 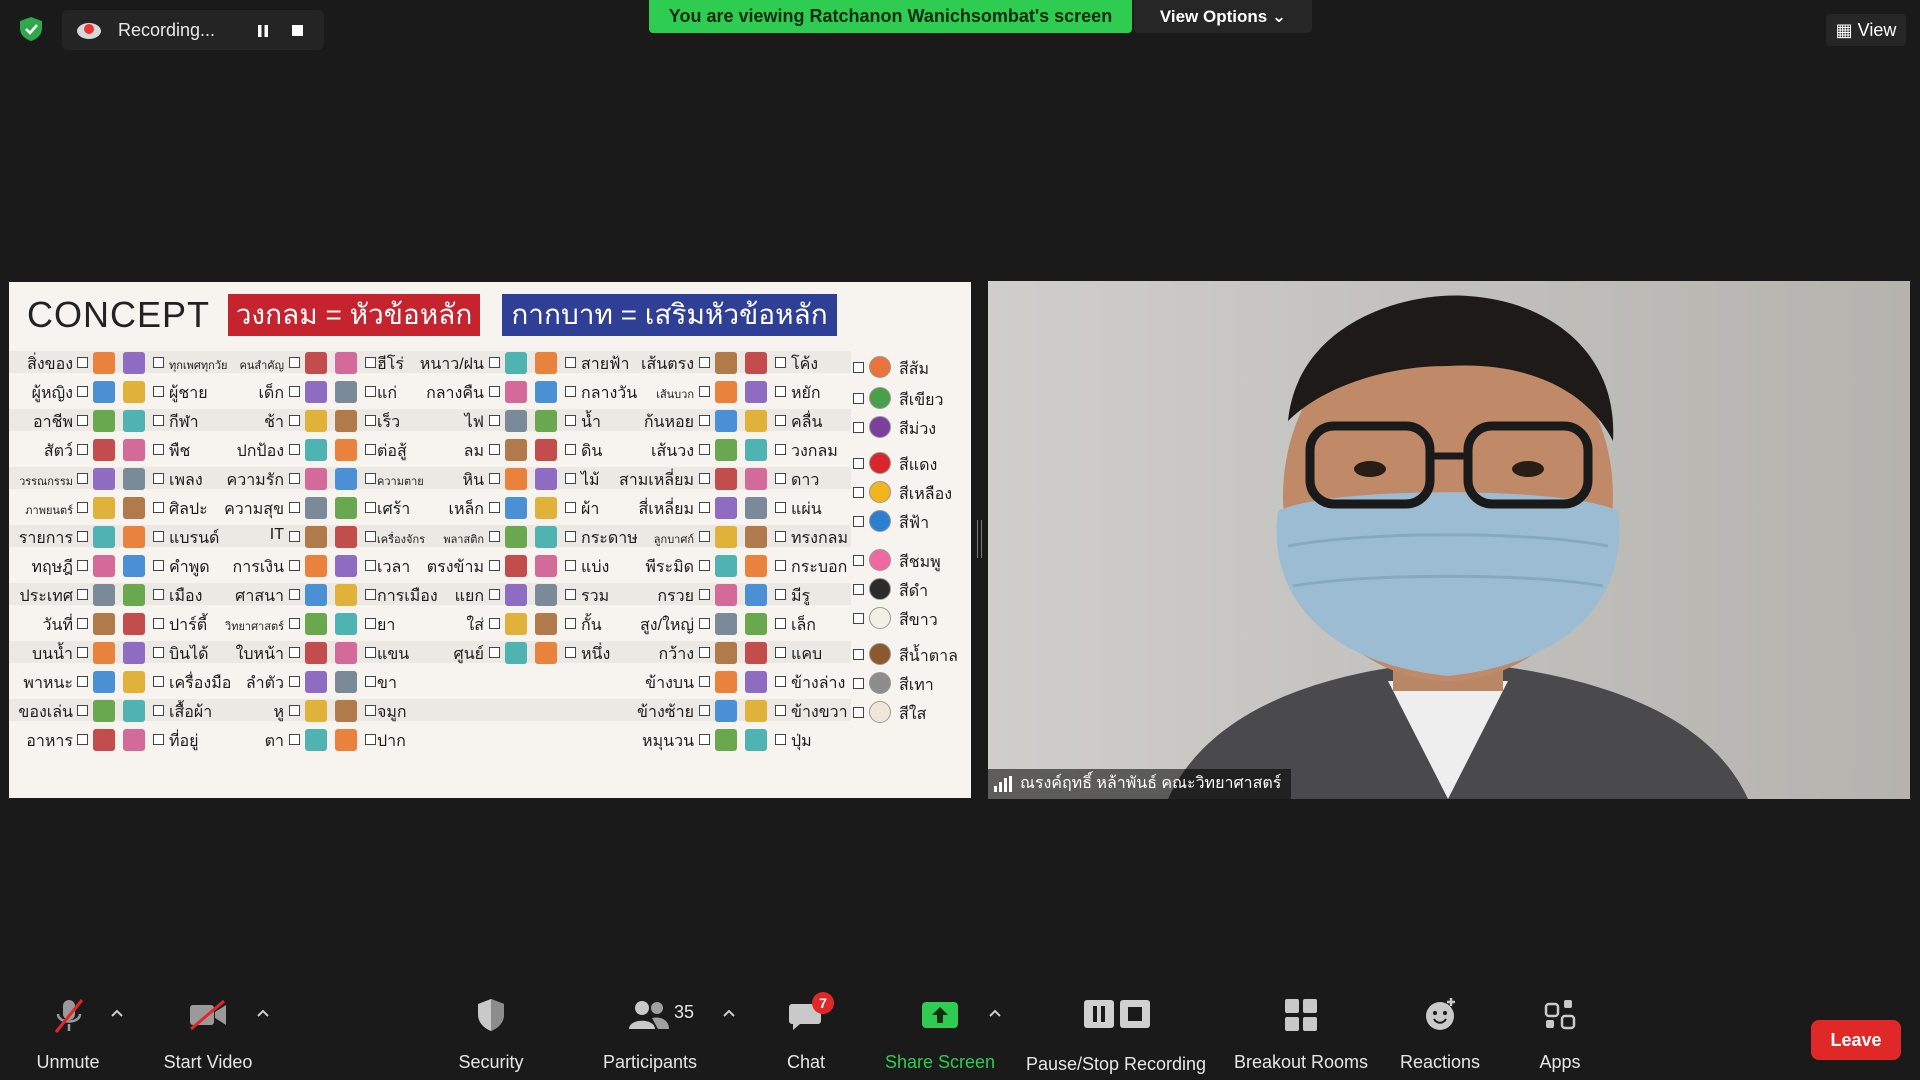 I want to click on security-shield-icon, so click(x=31, y=29).